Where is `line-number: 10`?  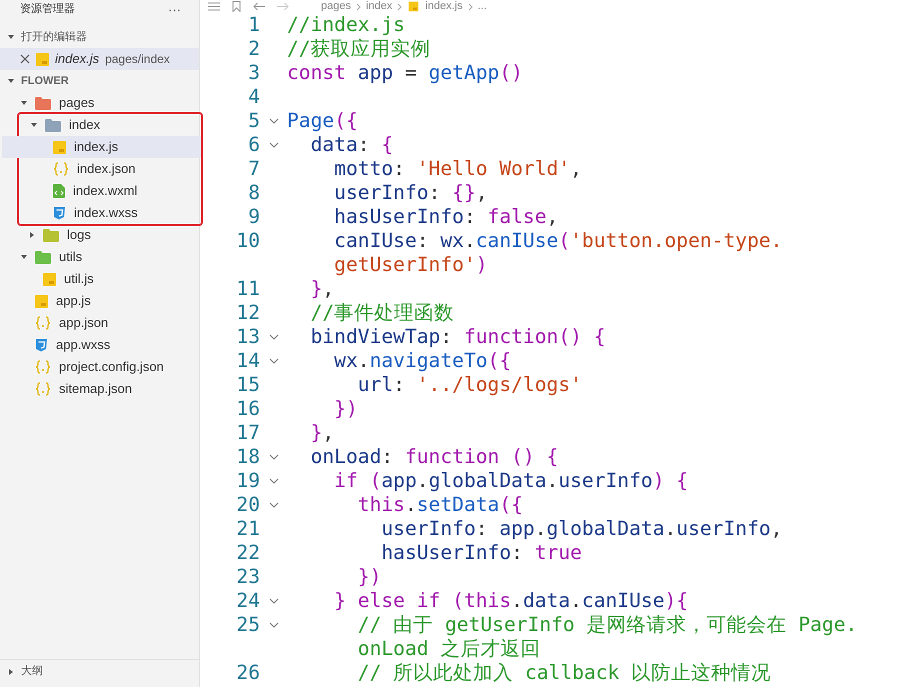
line-number: 10 is located at coordinates (248, 240).